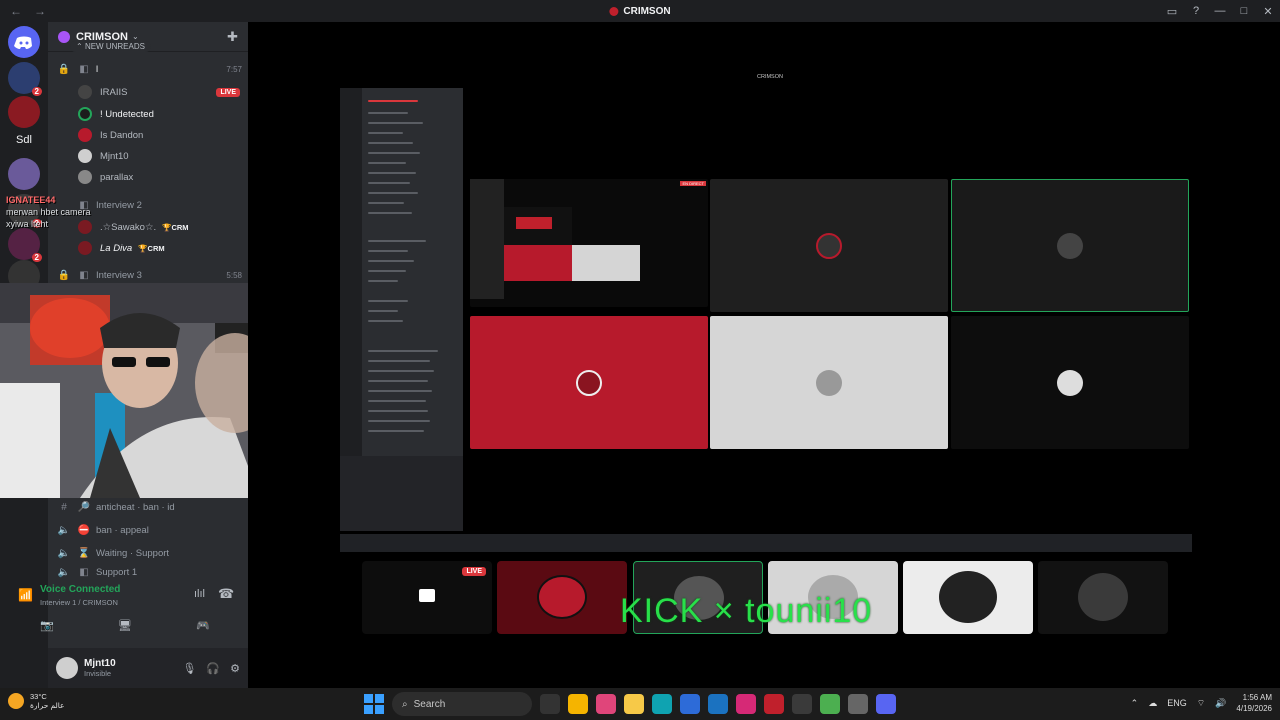  What do you see at coordinates (64, 36) in the screenshot?
I see `server-badge-icon` at bounding box center [64, 36].